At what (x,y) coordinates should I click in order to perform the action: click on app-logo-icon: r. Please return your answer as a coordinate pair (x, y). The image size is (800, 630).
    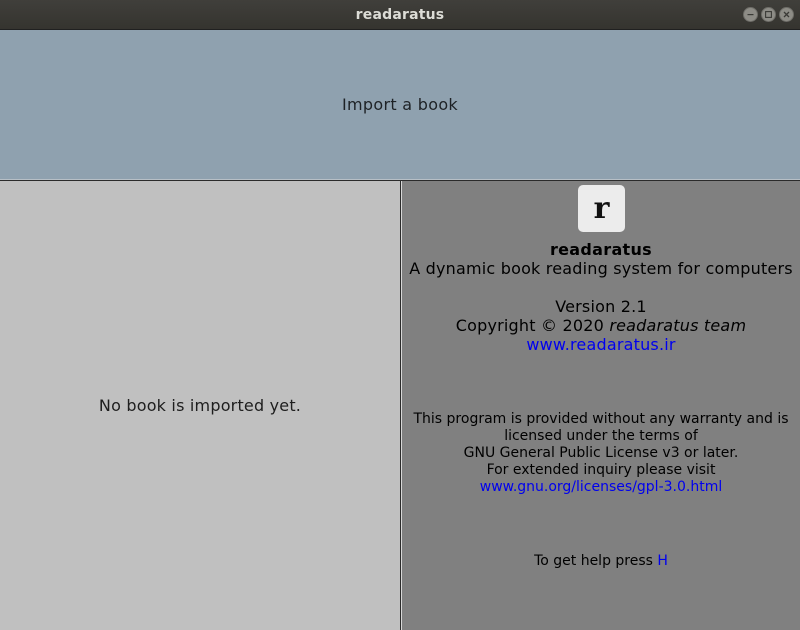
    Looking at the image, I should click on (601, 208).